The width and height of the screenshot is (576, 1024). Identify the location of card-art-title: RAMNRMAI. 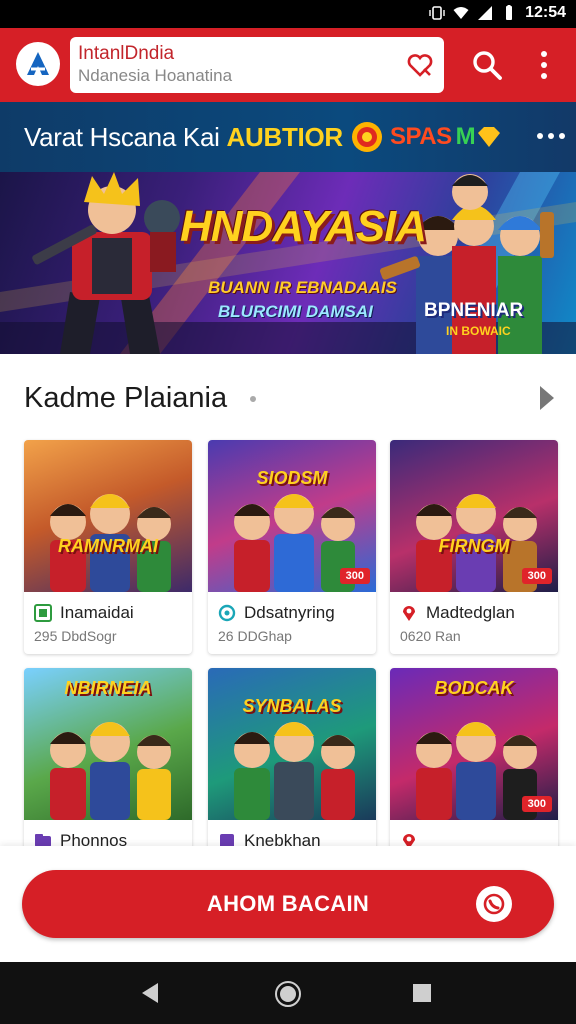
(108, 546).